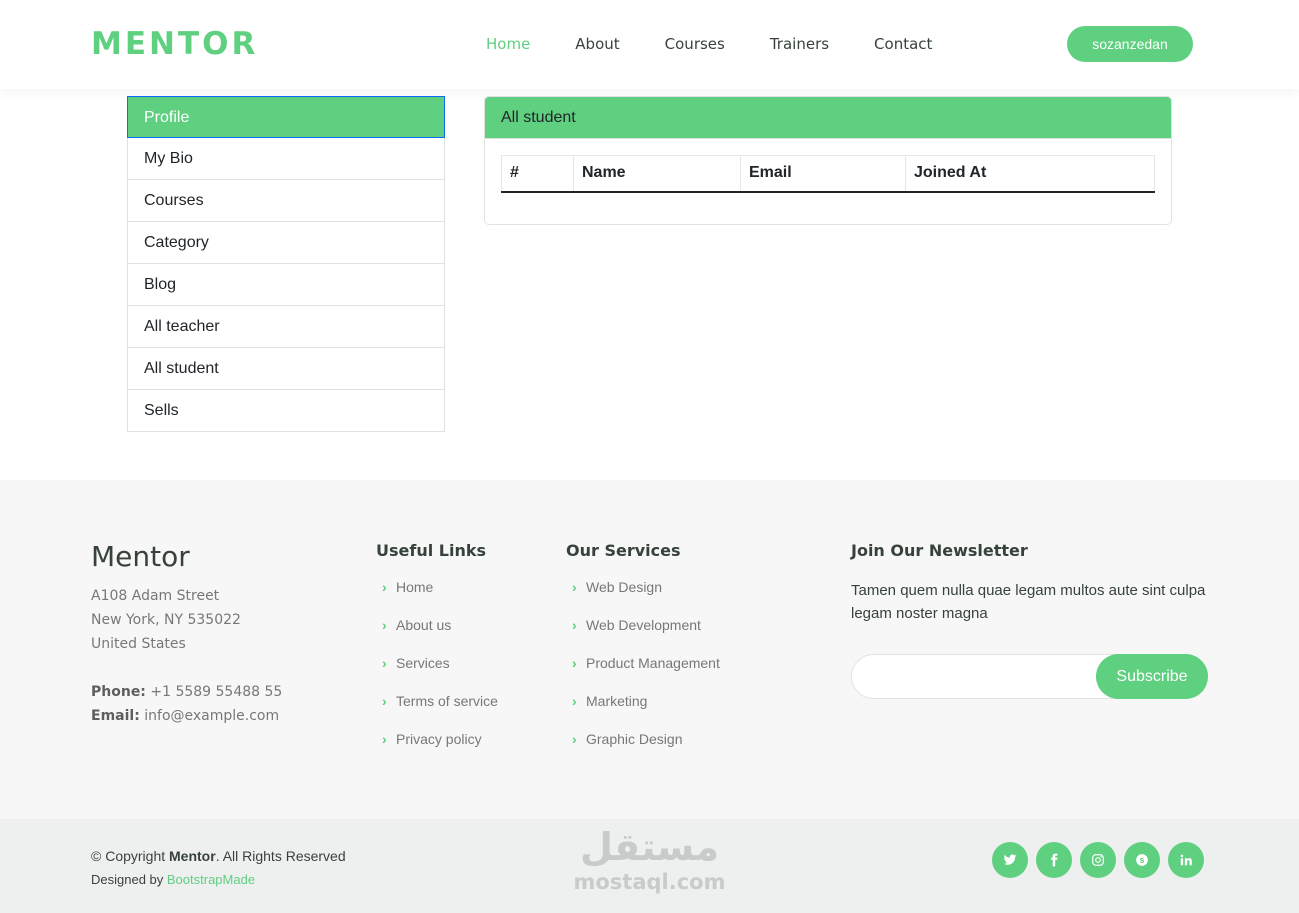 The height and width of the screenshot is (913, 1299). Describe the element at coordinates (138, 644) in the screenshot. I see `address-line: United States` at that location.